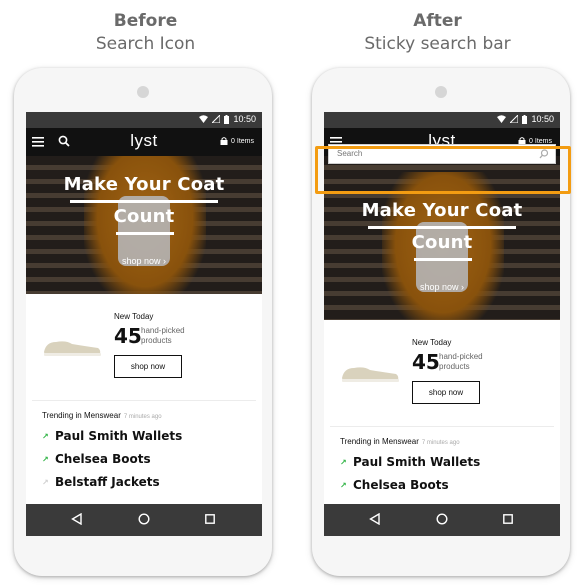 This screenshot has width=583, height=588. Describe the element at coordinates (242, 141) in the screenshot. I see `cart-label: 0 Items` at that location.